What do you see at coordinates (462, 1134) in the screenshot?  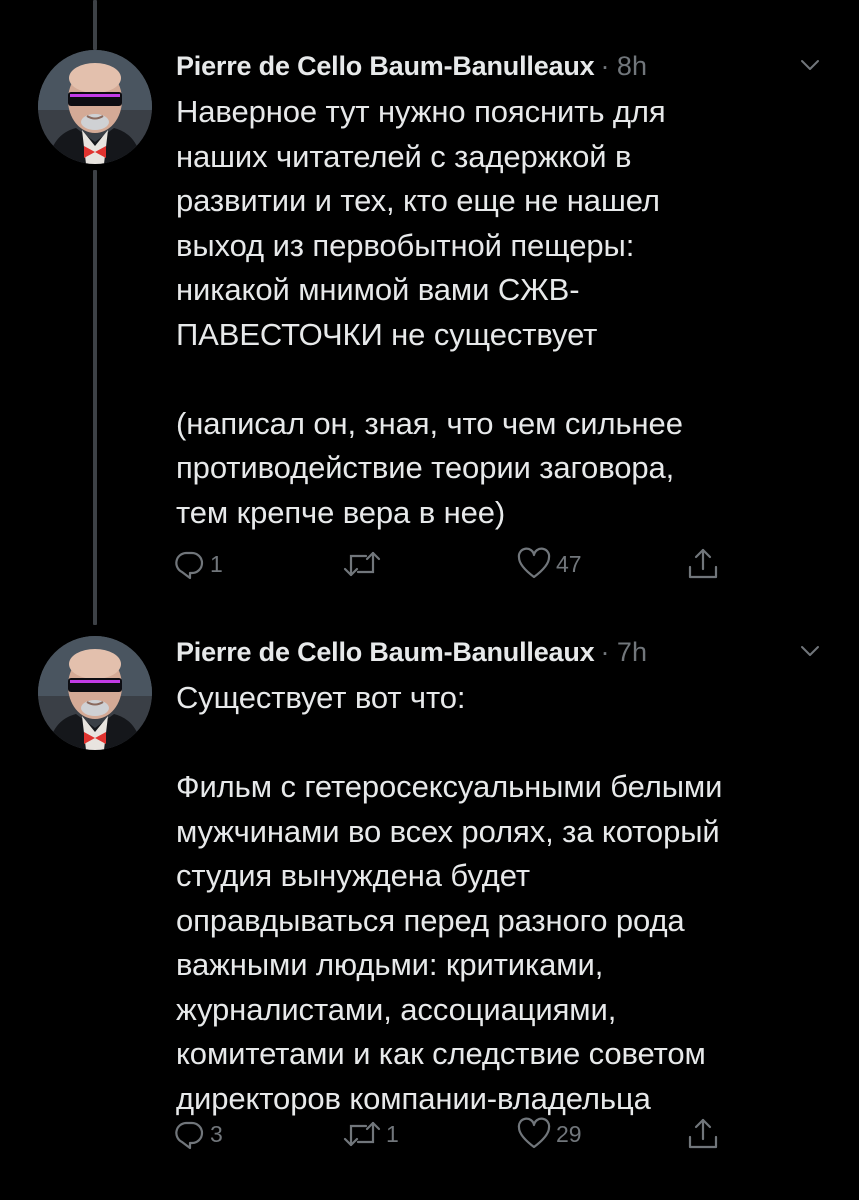 I see `tweet-actions: 3 1 29` at bounding box center [462, 1134].